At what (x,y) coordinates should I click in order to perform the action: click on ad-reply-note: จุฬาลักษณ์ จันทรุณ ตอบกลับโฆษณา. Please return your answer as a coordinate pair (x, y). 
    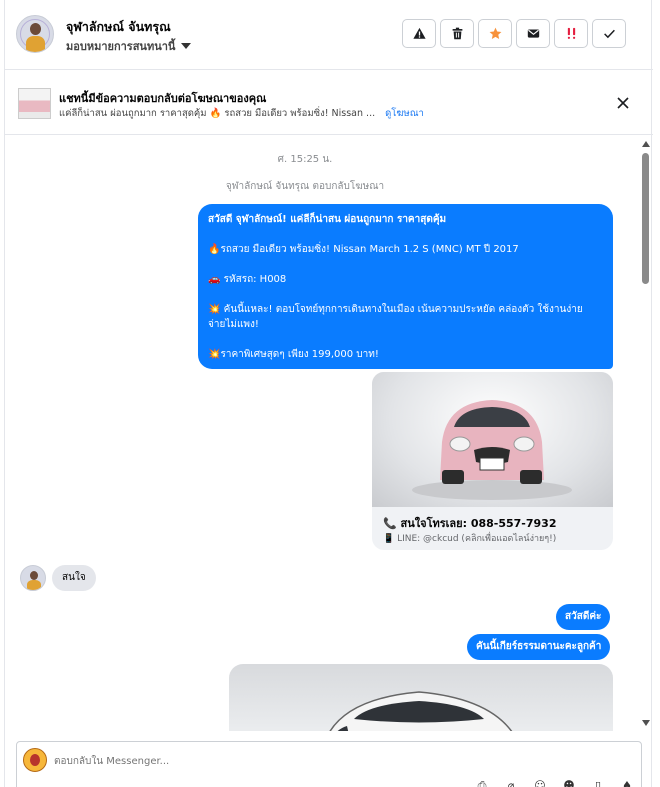
    Looking at the image, I should click on (305, 186).